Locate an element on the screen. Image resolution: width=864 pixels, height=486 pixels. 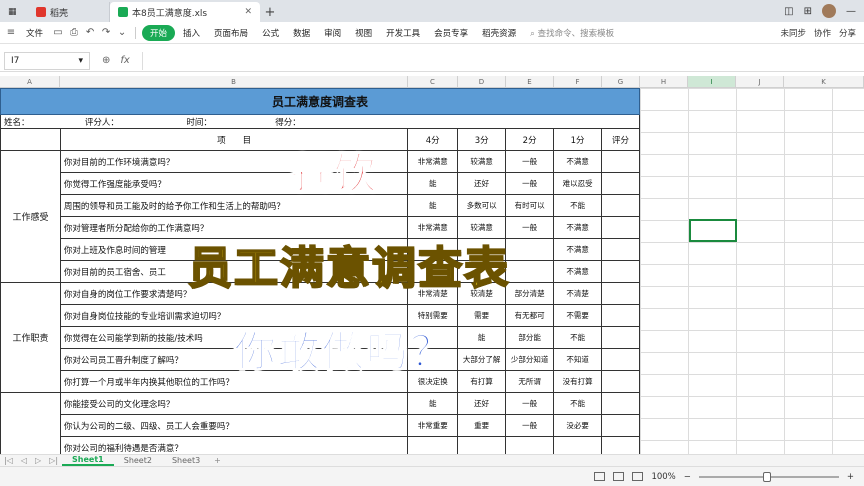
category-cell is located at coordinates (30, 425).